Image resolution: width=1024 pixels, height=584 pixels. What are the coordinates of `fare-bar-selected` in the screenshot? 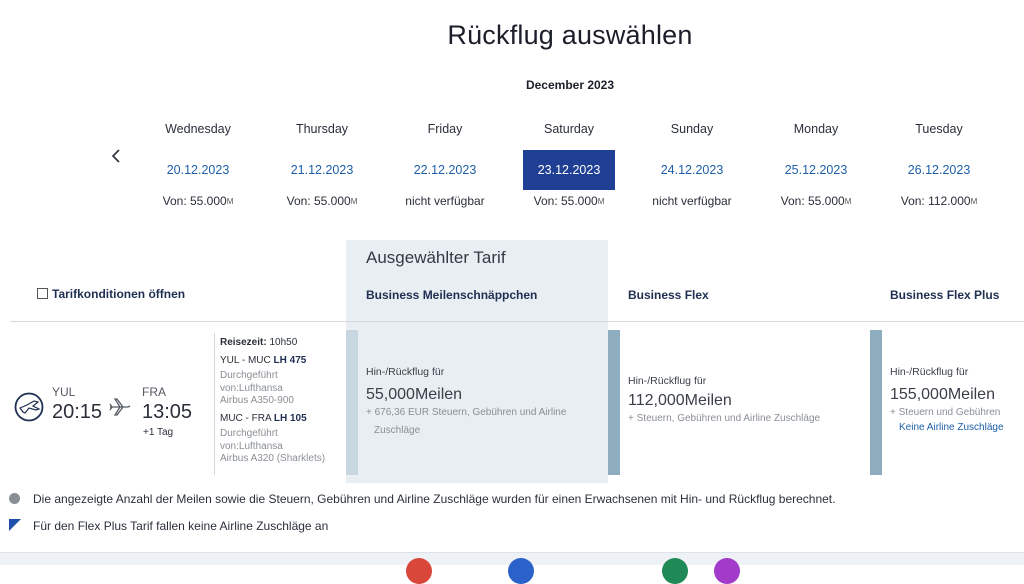 It's located at (352, 402).